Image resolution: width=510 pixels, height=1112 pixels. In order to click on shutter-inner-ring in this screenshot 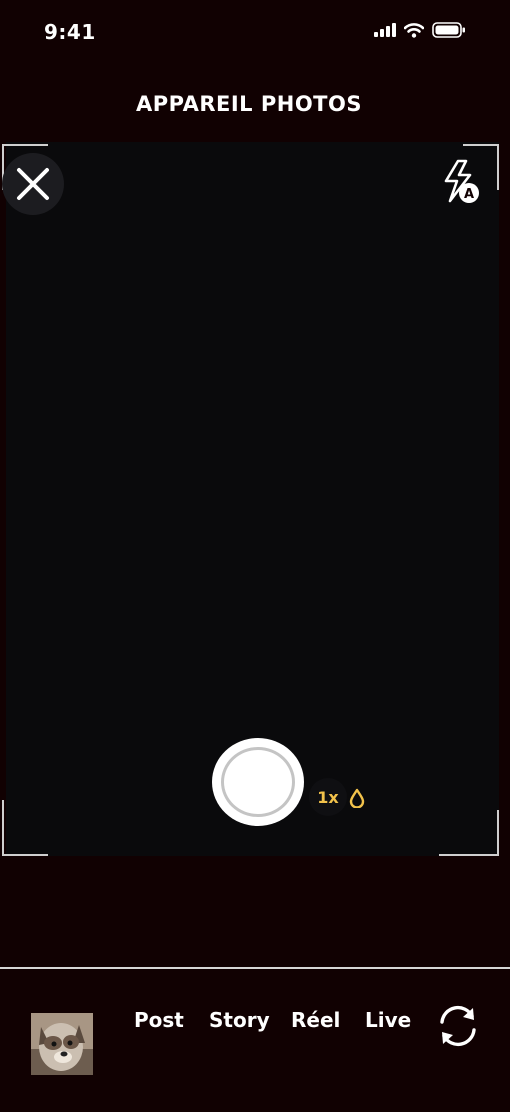, I will do `click(258, 782)`.